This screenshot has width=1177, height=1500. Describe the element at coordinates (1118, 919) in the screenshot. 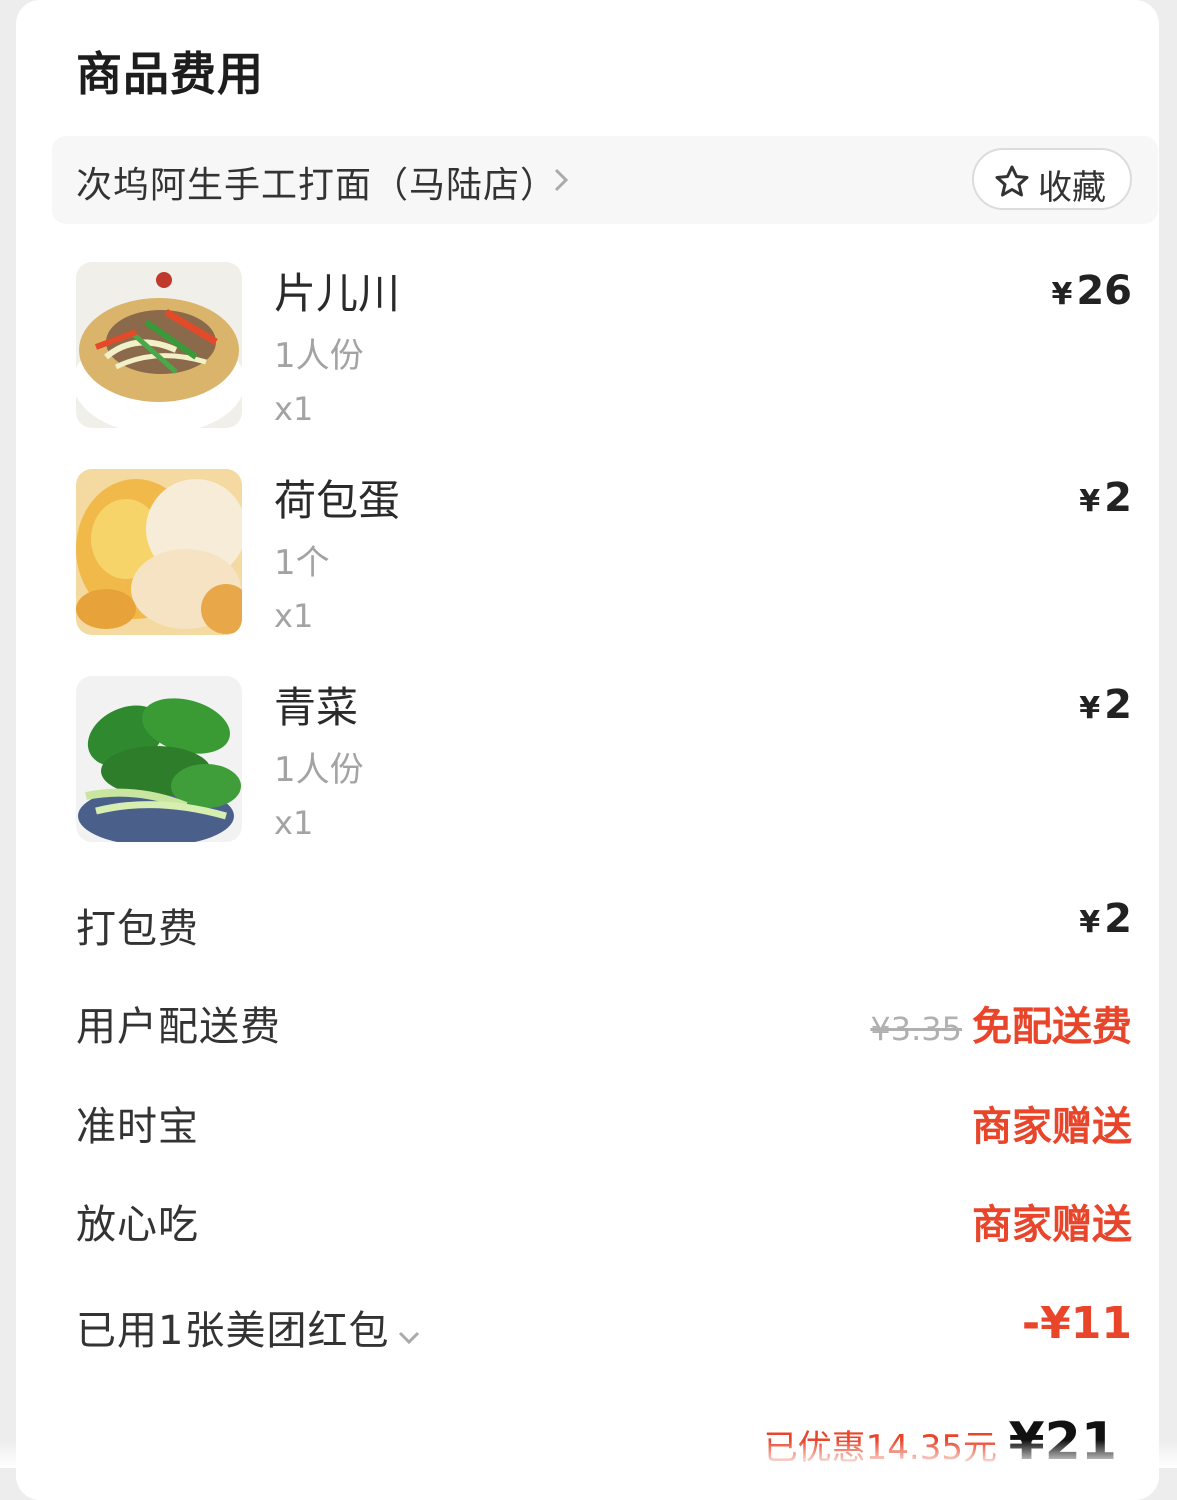

I see `packaging-fee-value: 2` at that location.